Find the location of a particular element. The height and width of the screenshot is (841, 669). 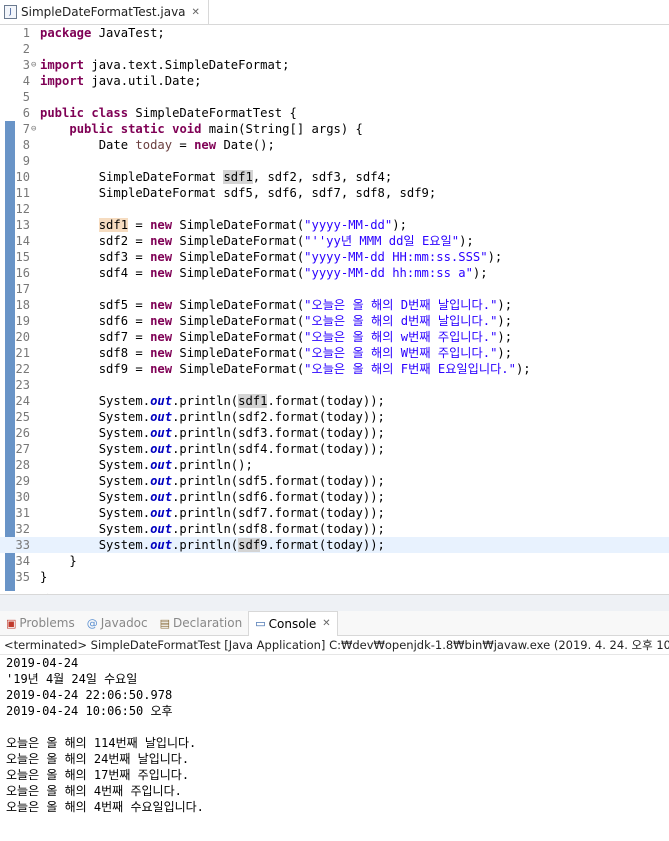

code-text: import java.text.SimpleDateFormat; is located at coordinates (164, 65).